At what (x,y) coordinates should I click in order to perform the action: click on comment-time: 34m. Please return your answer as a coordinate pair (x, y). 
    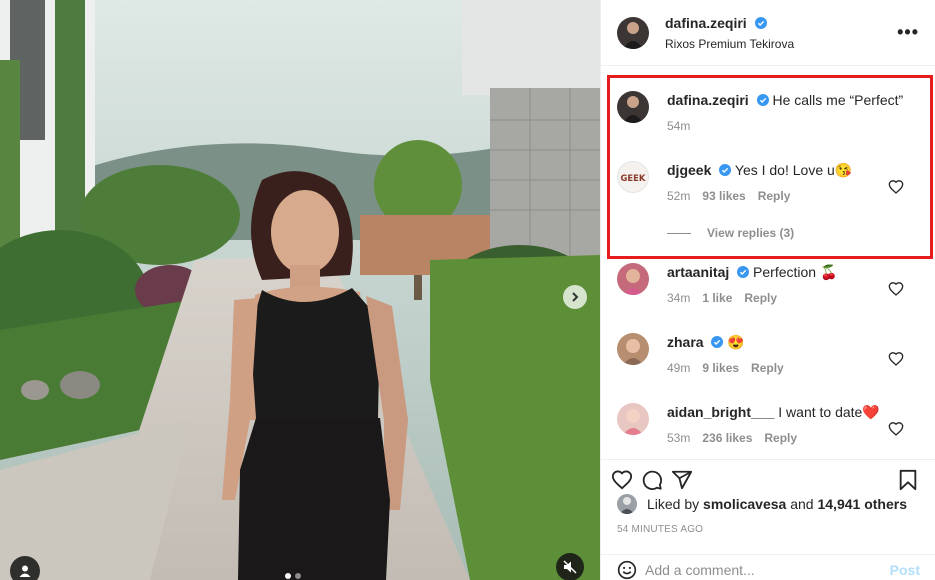
    Looking at the image, I should click on (678, 298).